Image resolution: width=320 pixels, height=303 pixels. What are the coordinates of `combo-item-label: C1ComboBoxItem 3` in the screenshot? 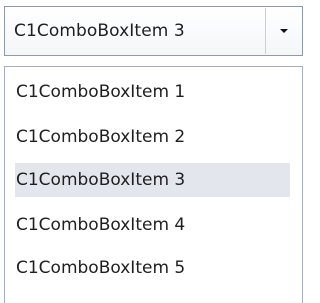 It's located at (101, 180).